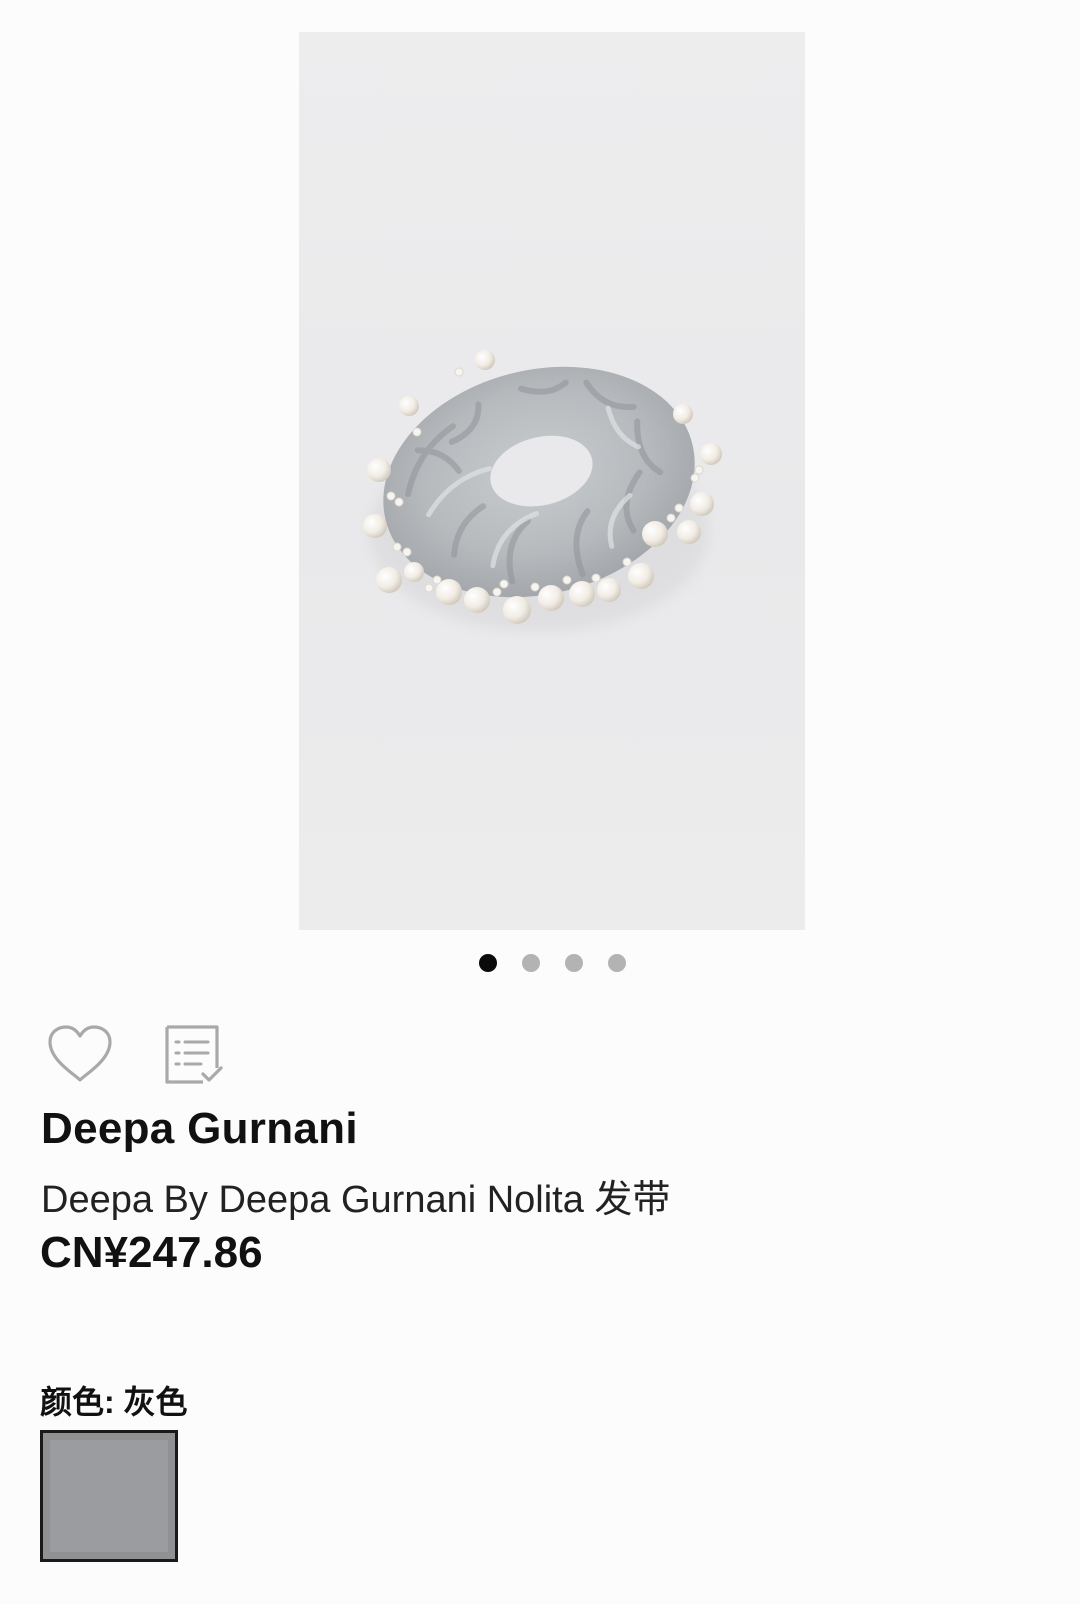  Describe the element at coordinates (151, 1252) in the screenshot. I see `product-price: CN¥247.86` at that location.